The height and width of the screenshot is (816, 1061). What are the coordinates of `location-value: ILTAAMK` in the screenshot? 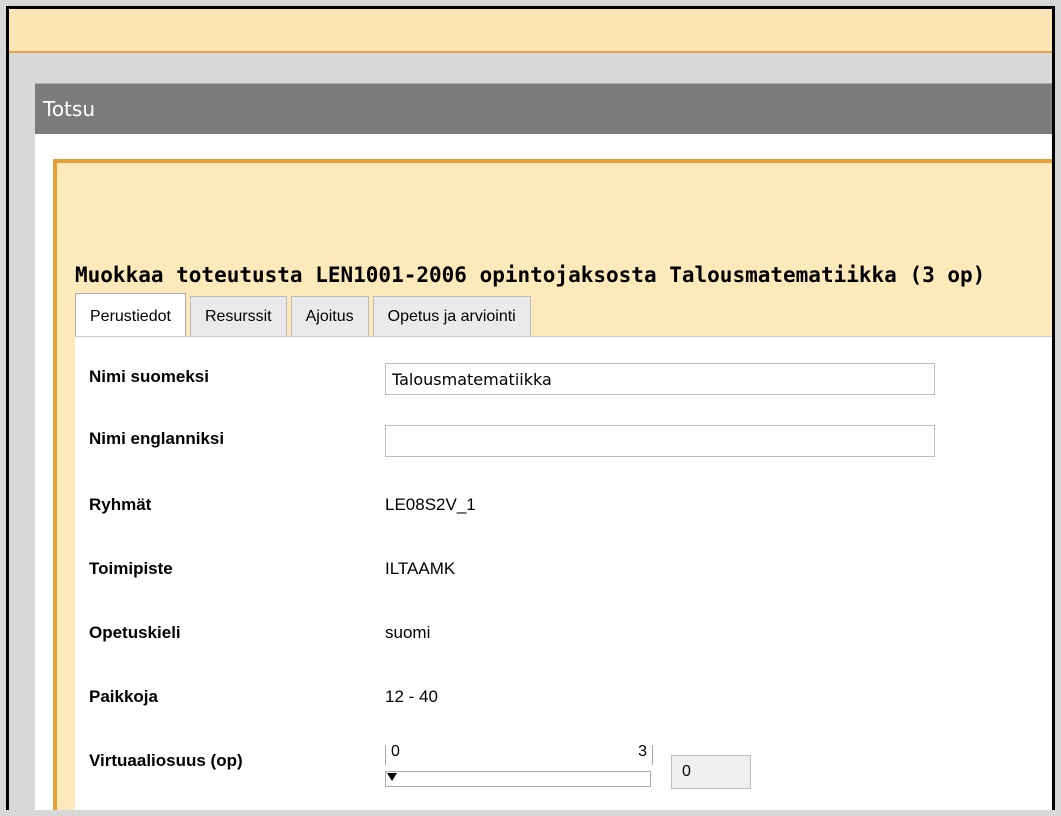 It's located at (420, 568).